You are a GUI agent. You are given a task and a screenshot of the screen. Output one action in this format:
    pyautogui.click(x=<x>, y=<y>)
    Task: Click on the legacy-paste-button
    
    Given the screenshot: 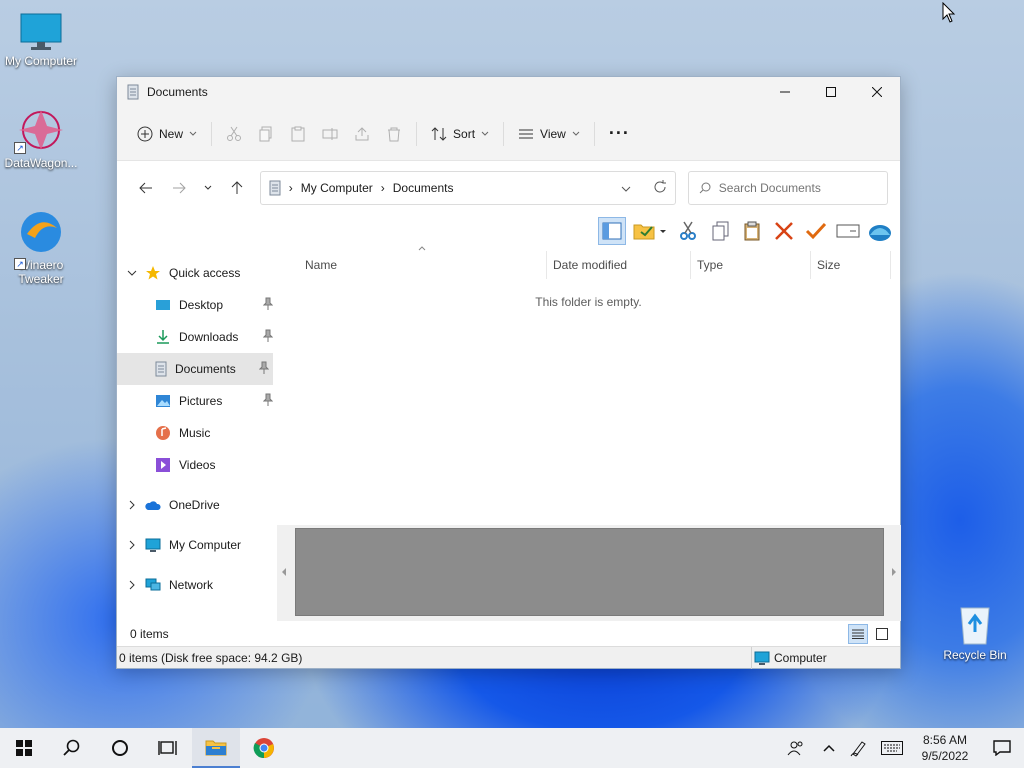 What is the action you would take?
    pyautogui.click(x=752, y=231)
    